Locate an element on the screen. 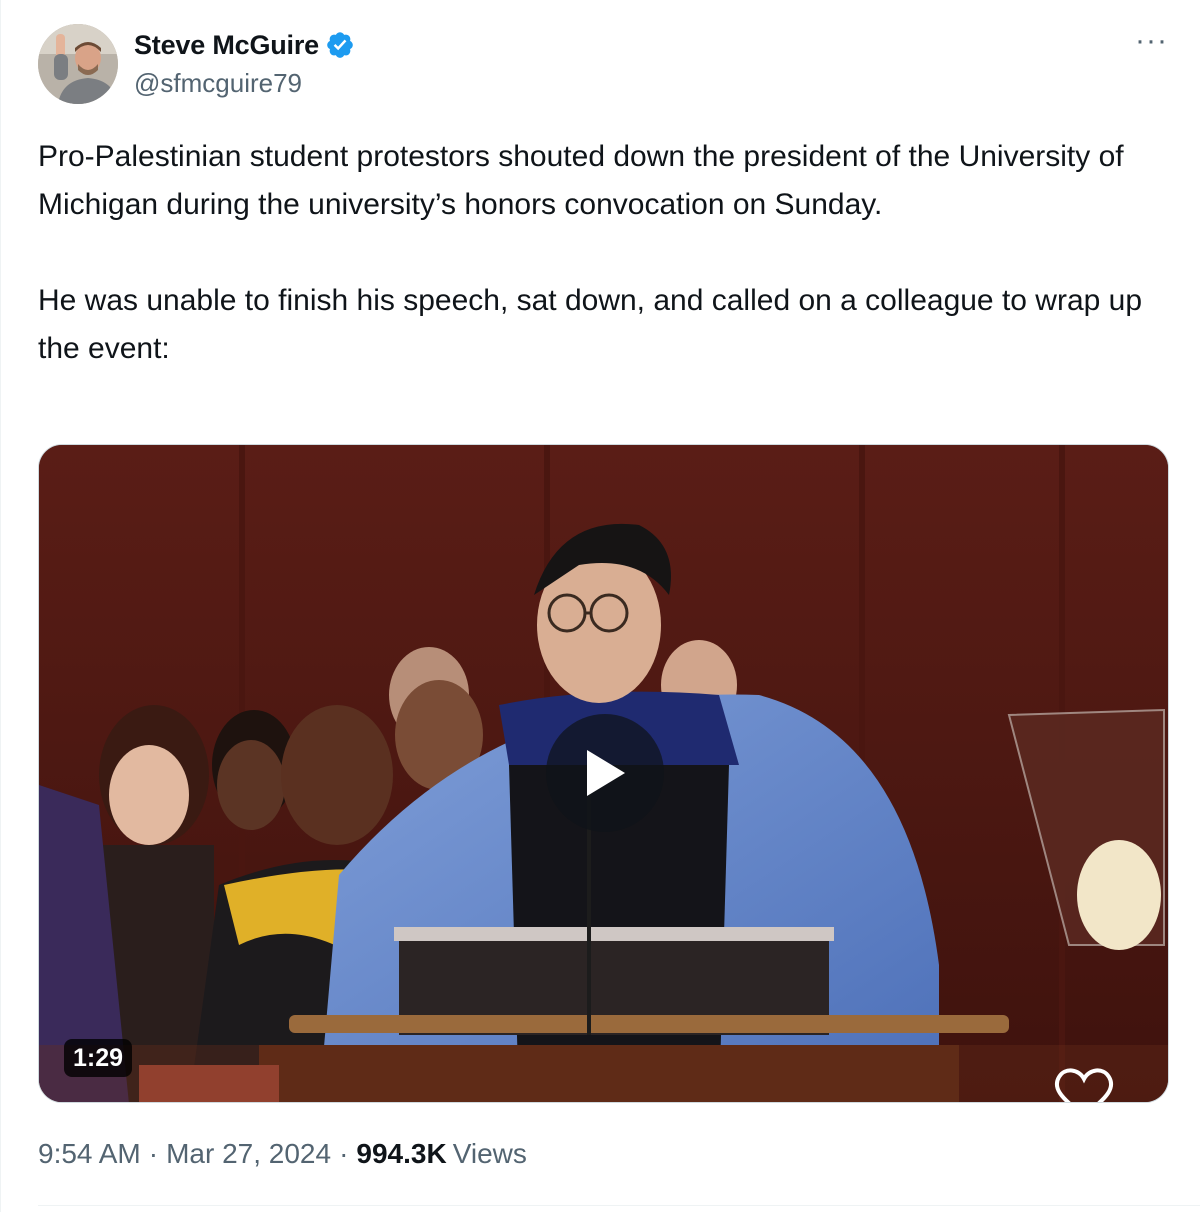  name-row: Steve McGuire is located at coordinates (244, 45).